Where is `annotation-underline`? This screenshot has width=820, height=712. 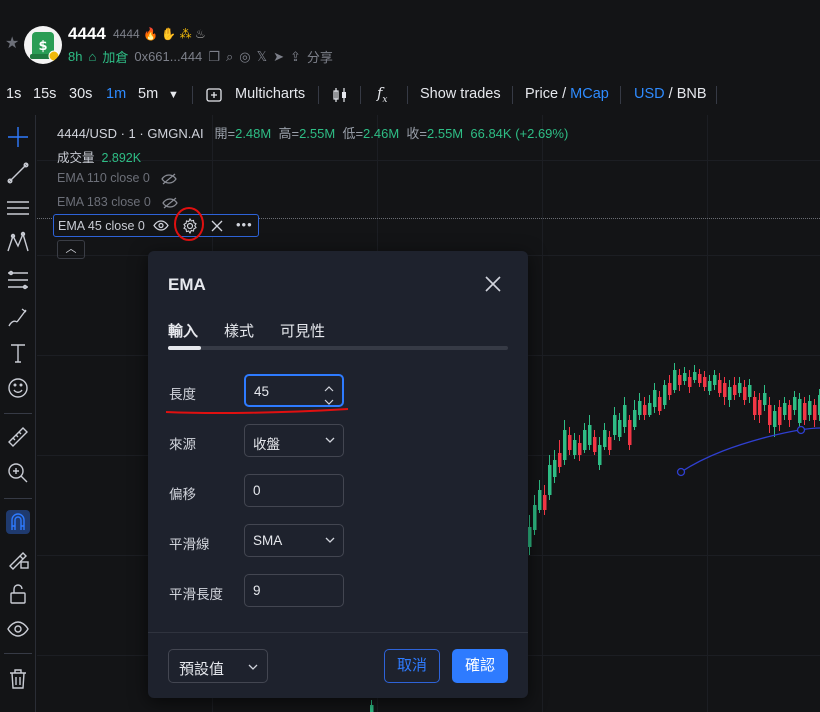
annotation-underline is located at coordinates (257, 411).